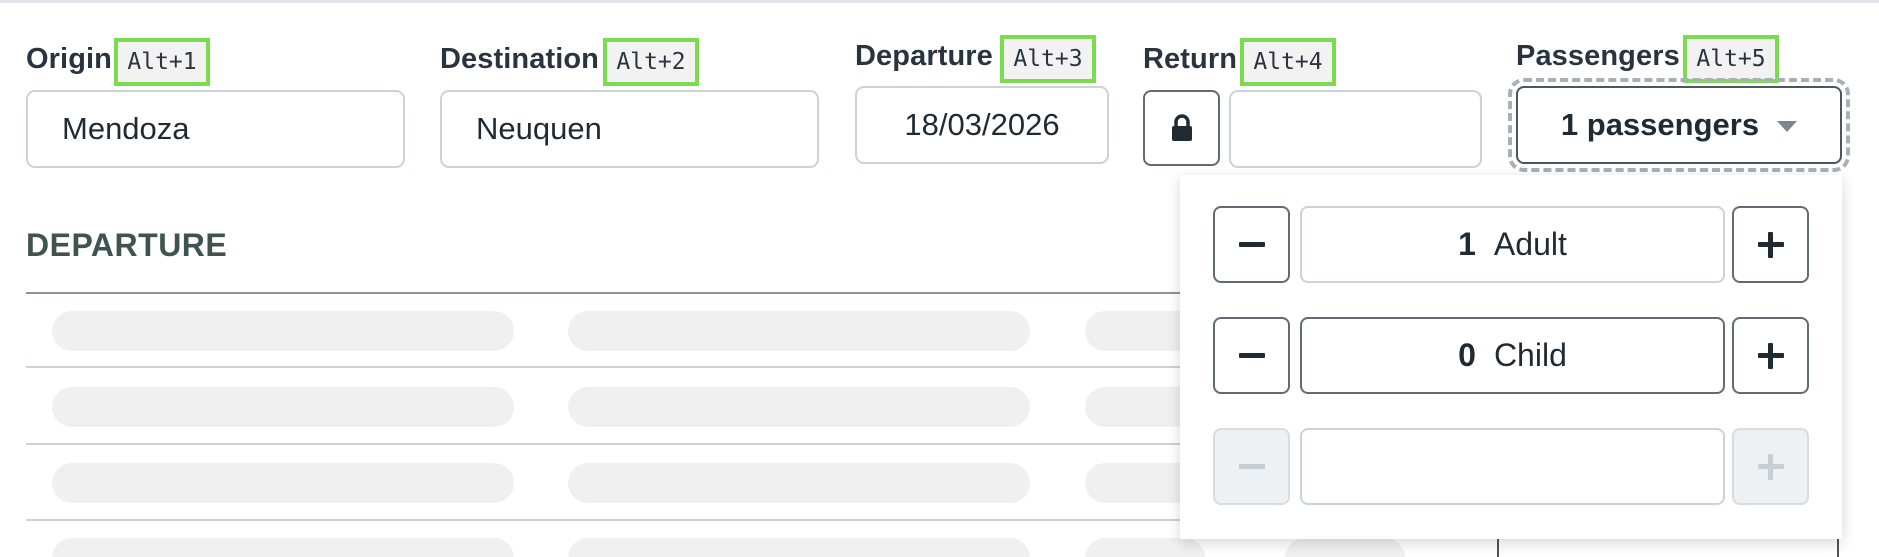  What do you see at coordinates (1288, 62) in the screenshot?
I see `return-shortcut-hint: Alt+4` at bounding box center [1288, 62].